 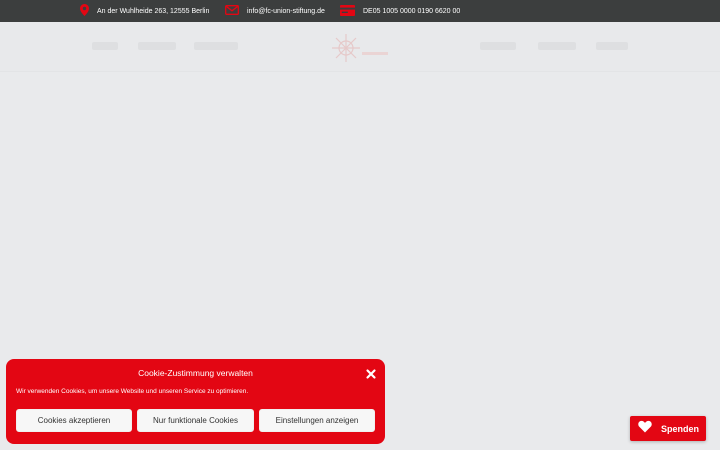 I want to click on donate-label: Spenden, so click(x=680, y=428).